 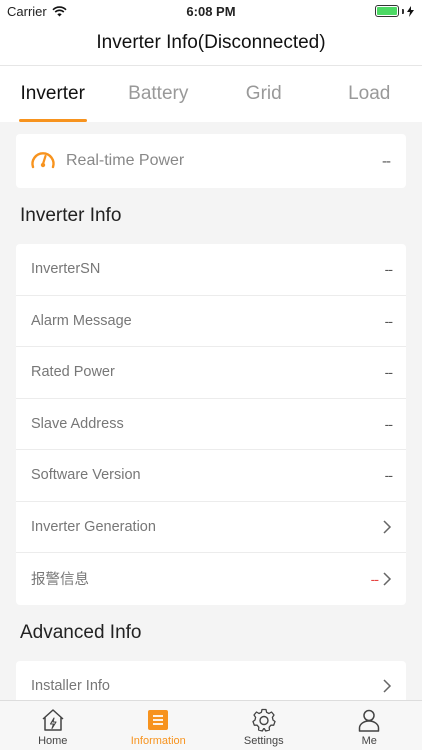 I want to click on row-label: Rated Power, so click(x=73, y=372).